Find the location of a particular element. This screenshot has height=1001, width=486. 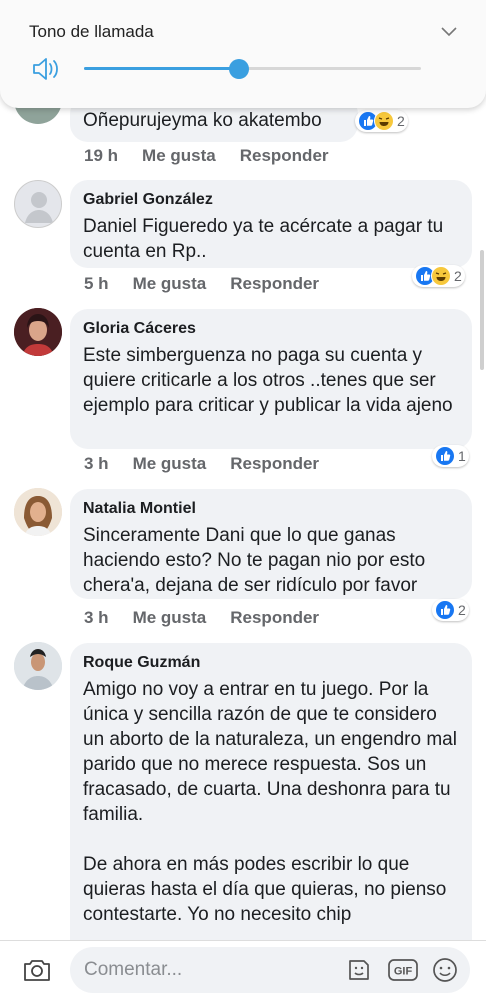

volume-slider is located at coordinates (252, 69).